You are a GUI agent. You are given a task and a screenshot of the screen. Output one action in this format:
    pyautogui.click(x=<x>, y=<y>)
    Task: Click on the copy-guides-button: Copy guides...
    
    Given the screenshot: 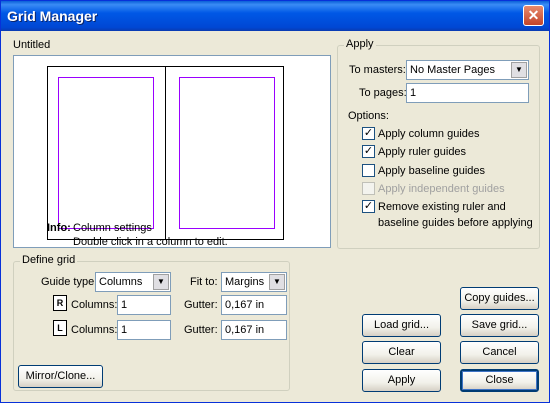 What is the action you would take?
    pyautogui.click(x=499, y=298)
    